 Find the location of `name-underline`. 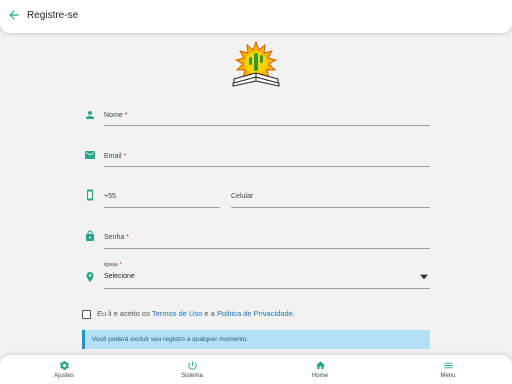

name-underline is located at coordinates (267, 125).